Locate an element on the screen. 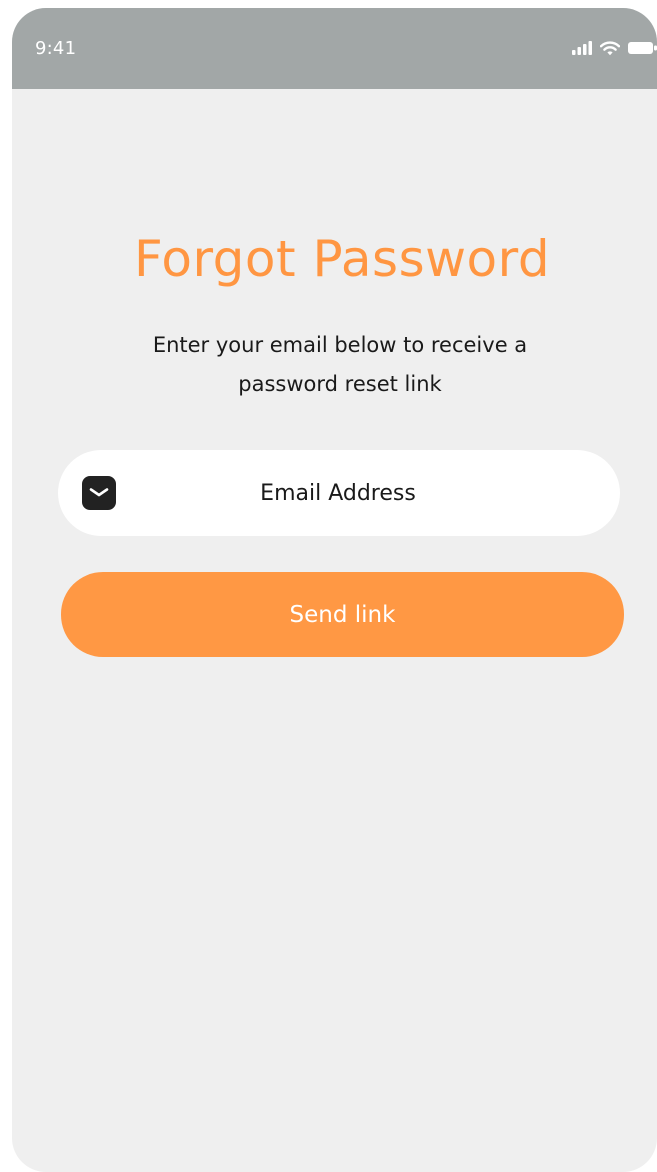  status-bar: 9:41 is located at coordinates (334, 48).